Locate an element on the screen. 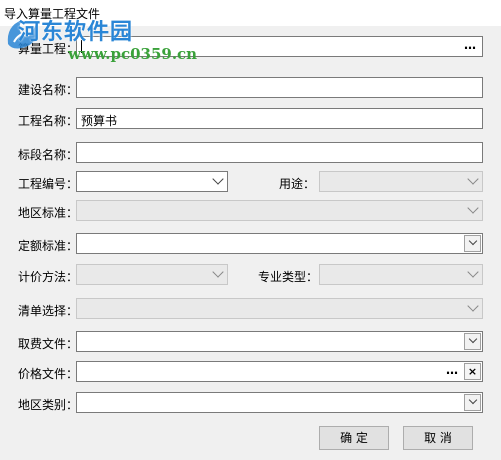  section-name-input is located at coordinates (279, 152).